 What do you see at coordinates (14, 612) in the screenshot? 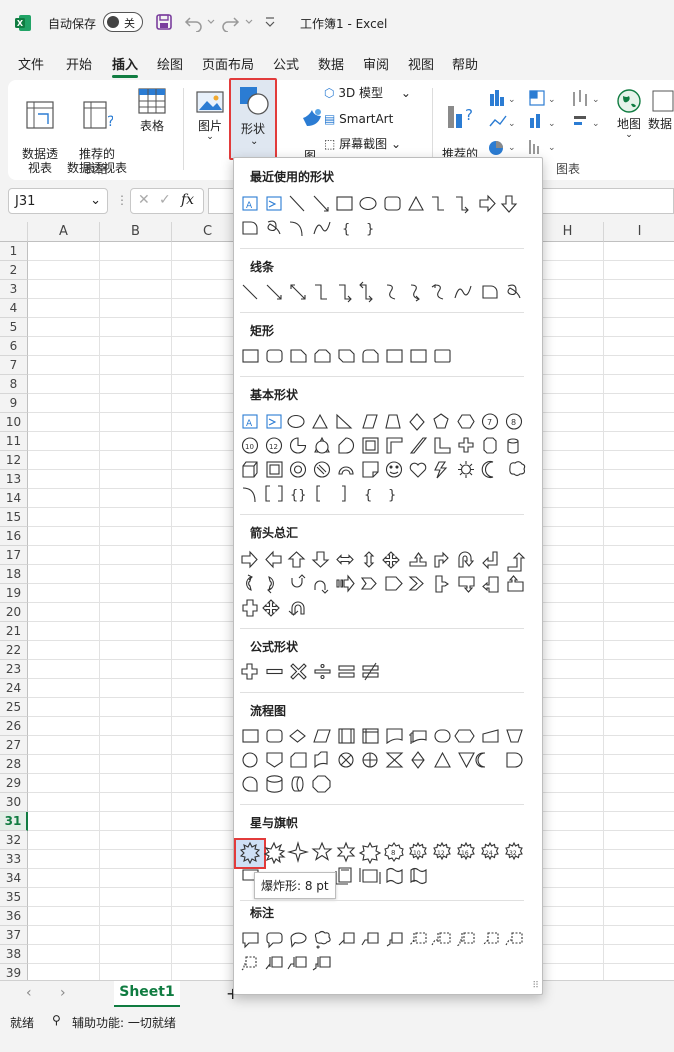
I see `row-header: 20` at bounding box center [14, 612].